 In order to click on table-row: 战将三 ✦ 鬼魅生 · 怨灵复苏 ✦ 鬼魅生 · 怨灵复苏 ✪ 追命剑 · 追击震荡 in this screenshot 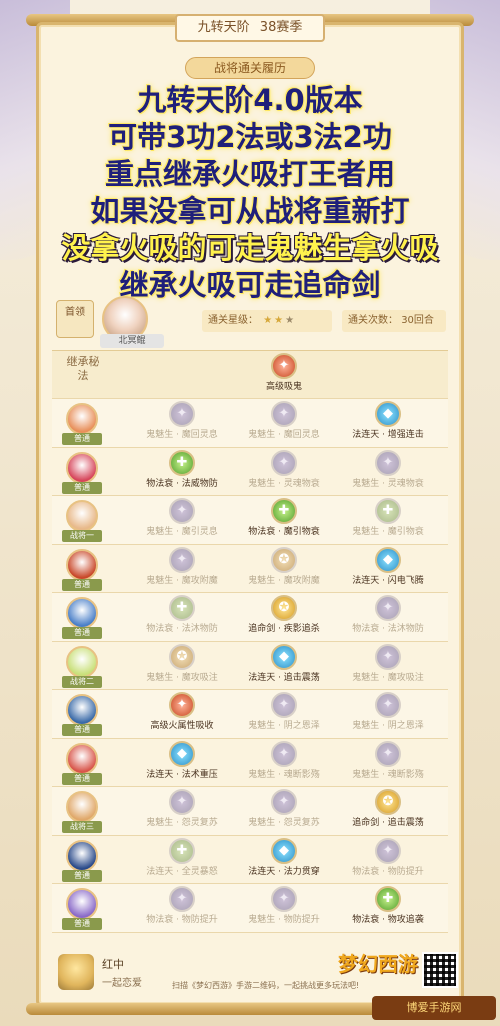, I will do `click(250, 811)`.